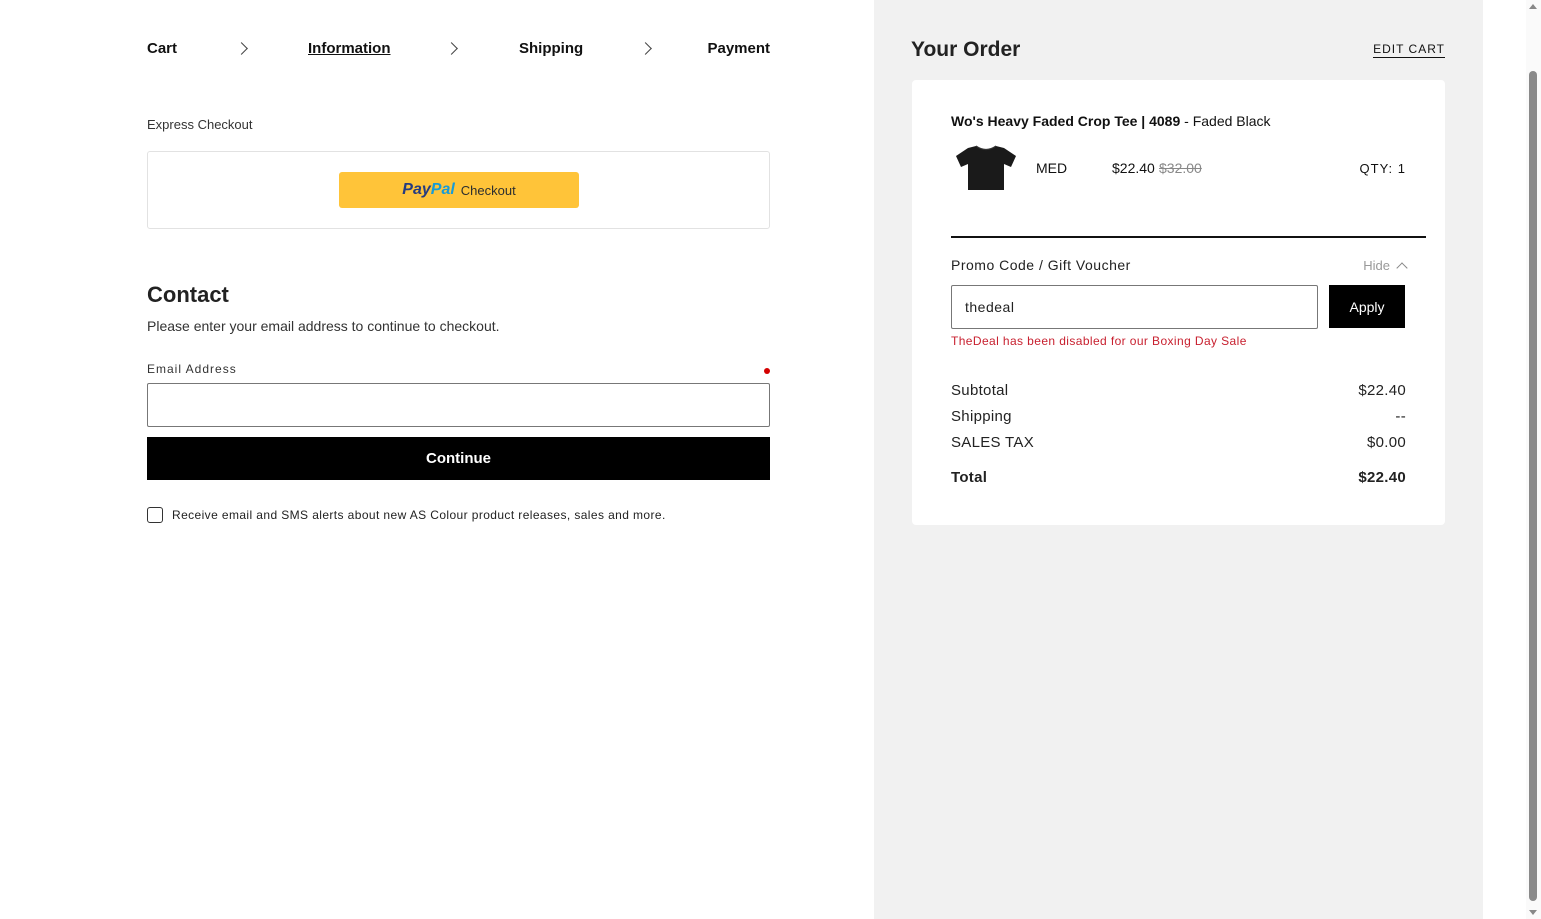  What do you see at coordinates (1367, 306) in the screenshot?
I see `apply-button: Apply` at bounding box center [1367, 306].